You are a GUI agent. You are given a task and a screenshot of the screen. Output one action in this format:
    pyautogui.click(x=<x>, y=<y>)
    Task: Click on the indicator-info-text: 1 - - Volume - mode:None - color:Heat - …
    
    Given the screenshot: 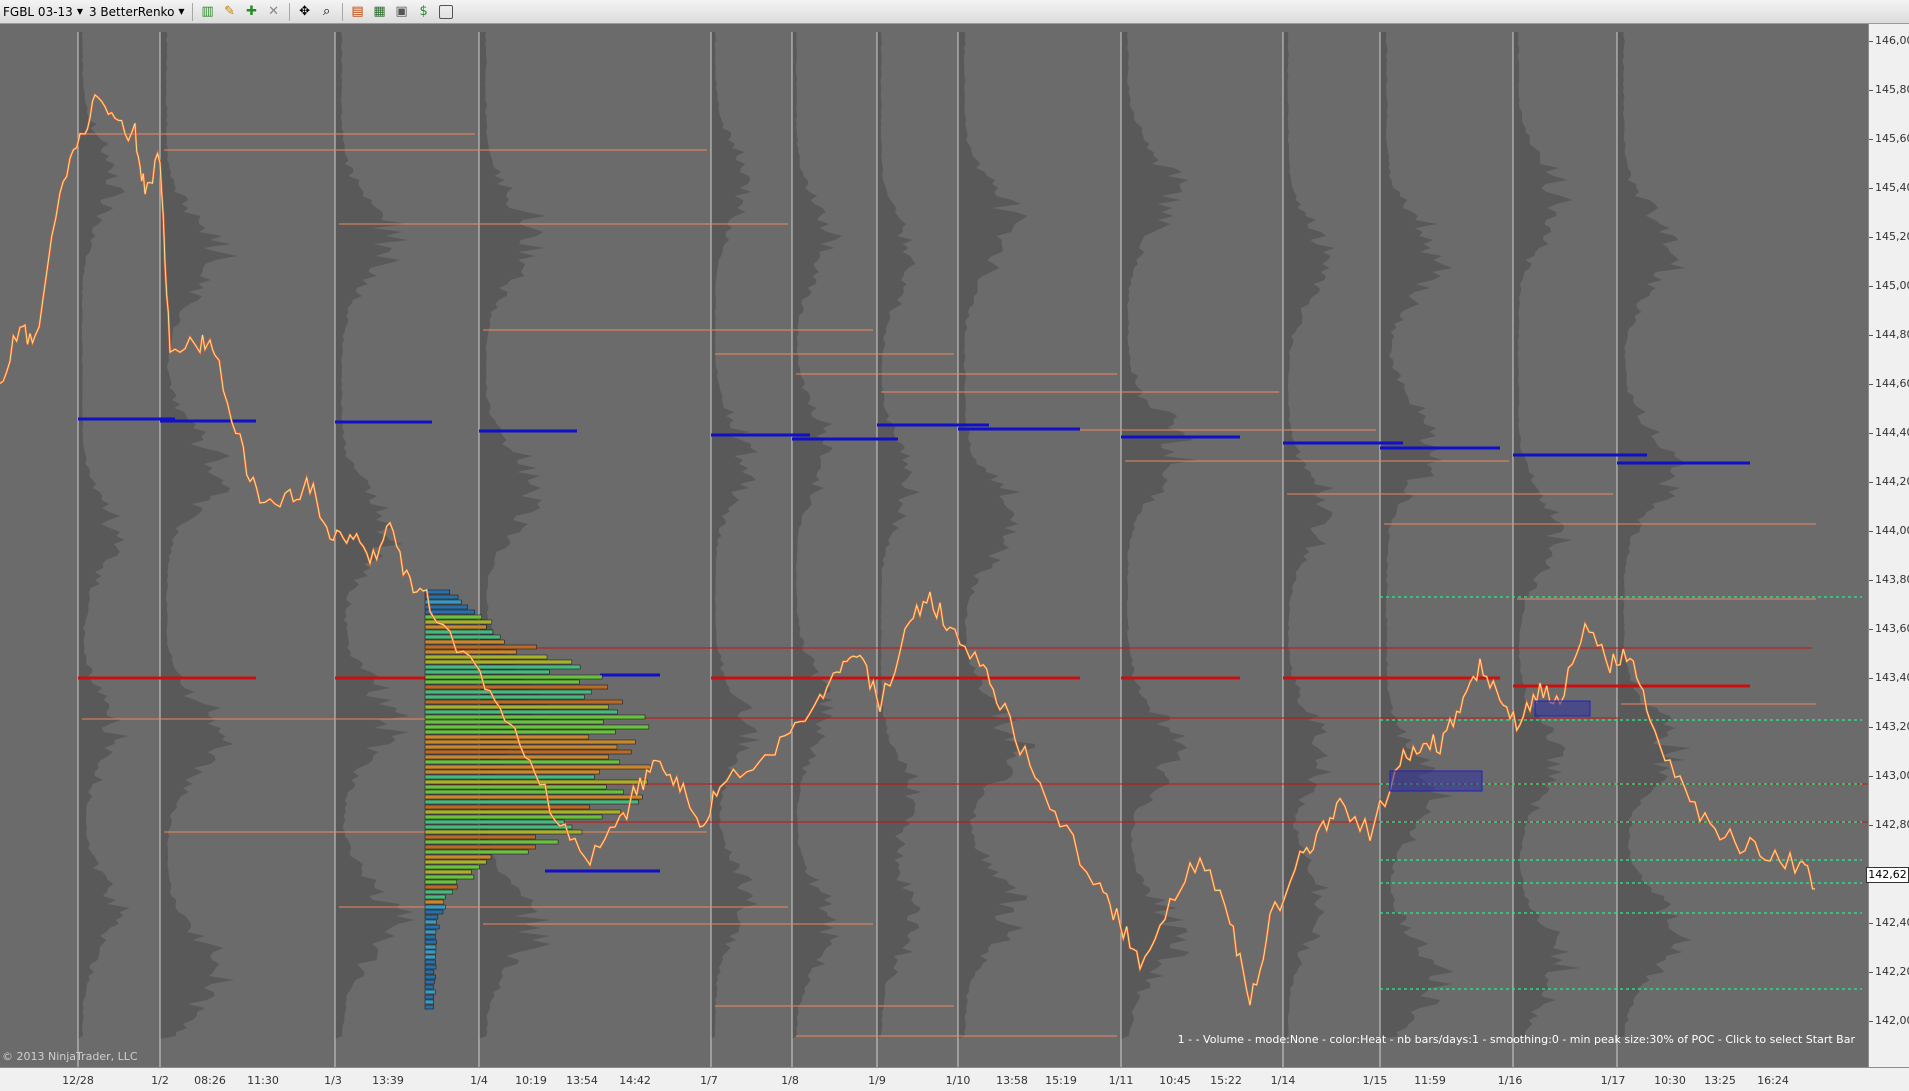 What is the action you would take?
    pyautogui.click(x=1516, y=1039)
    